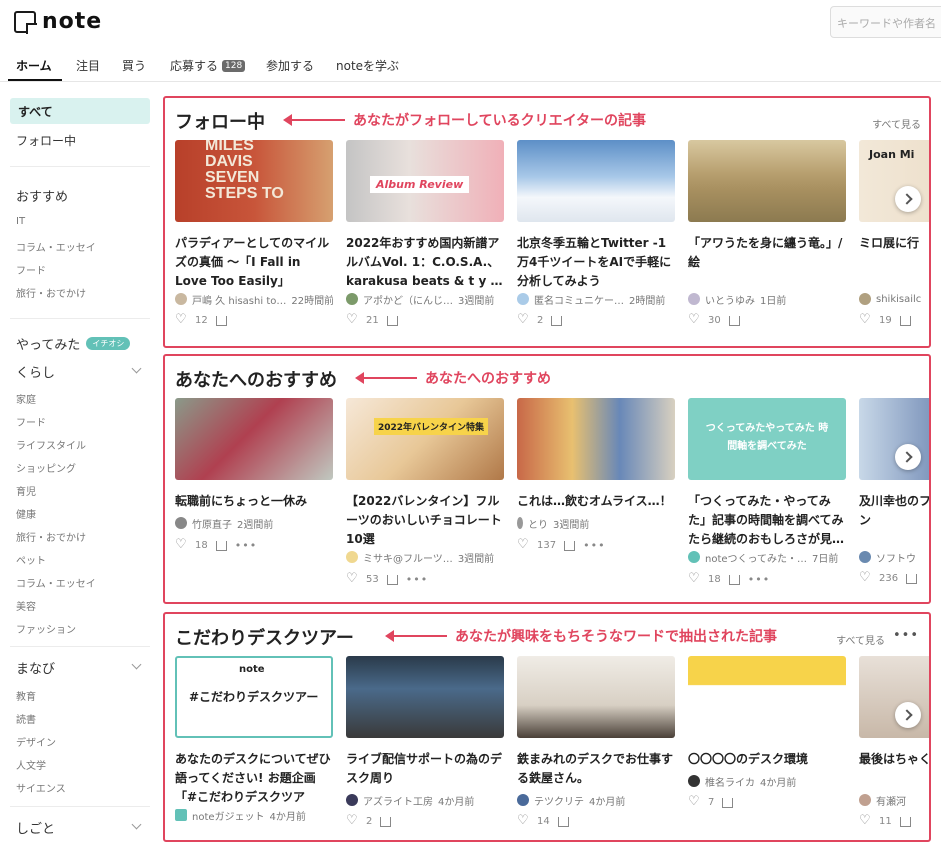  I want to click on article-thumbnail: MILES DAVIS SEVEN STEPS TO, so click(254, 181).